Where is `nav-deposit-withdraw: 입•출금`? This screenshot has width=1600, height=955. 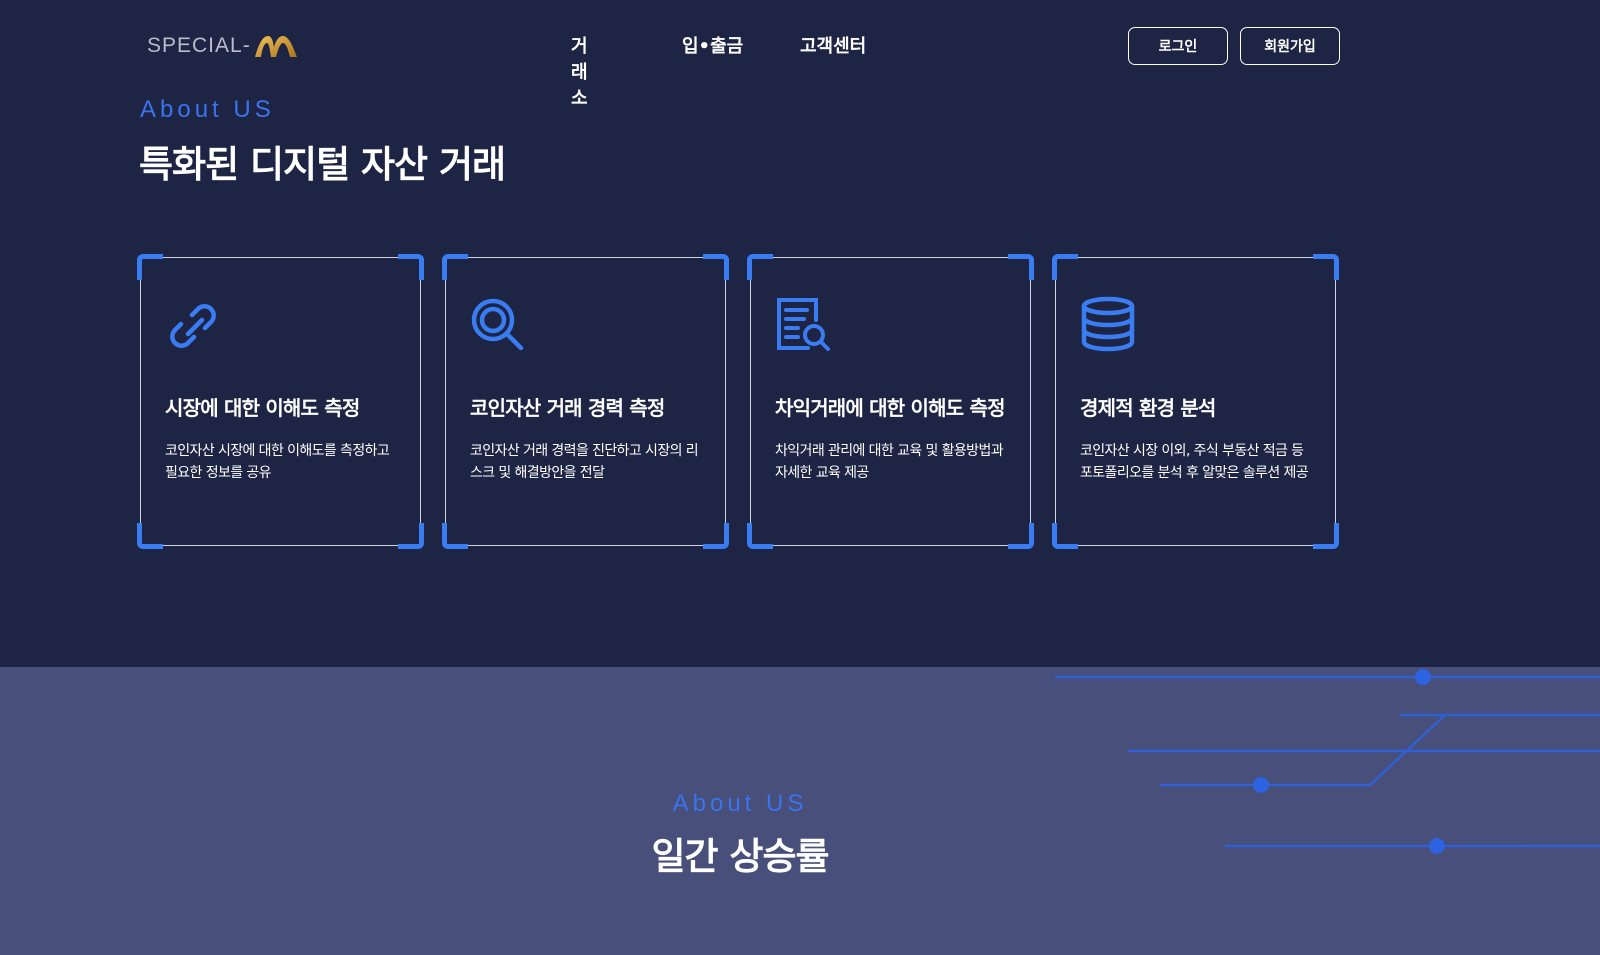 nav-deposit-withdraw: 입•출금 is located at coordinates (712, 45).